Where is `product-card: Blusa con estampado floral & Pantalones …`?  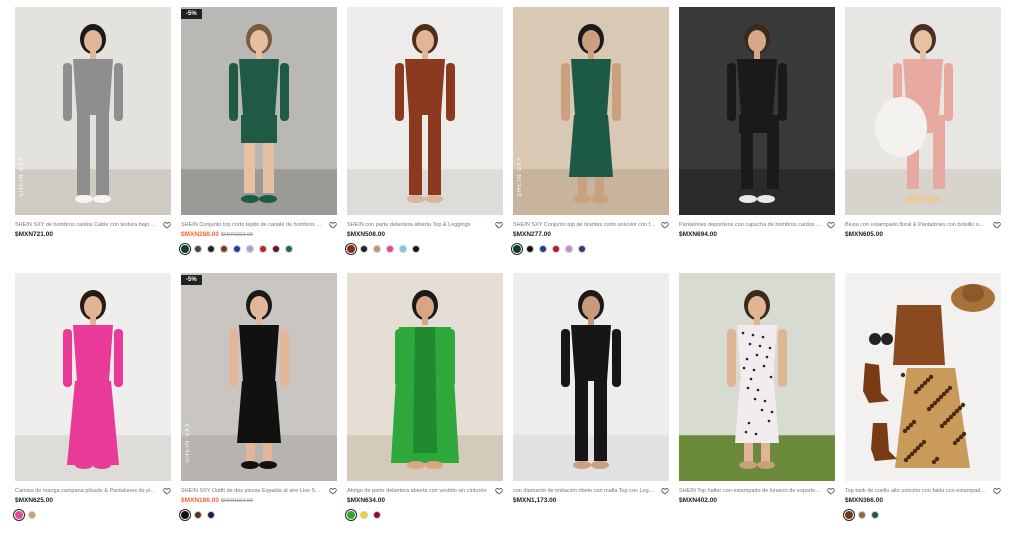
product-card: Blusa con estampado floral & Pantalones … is located at coordinates (923, 140).